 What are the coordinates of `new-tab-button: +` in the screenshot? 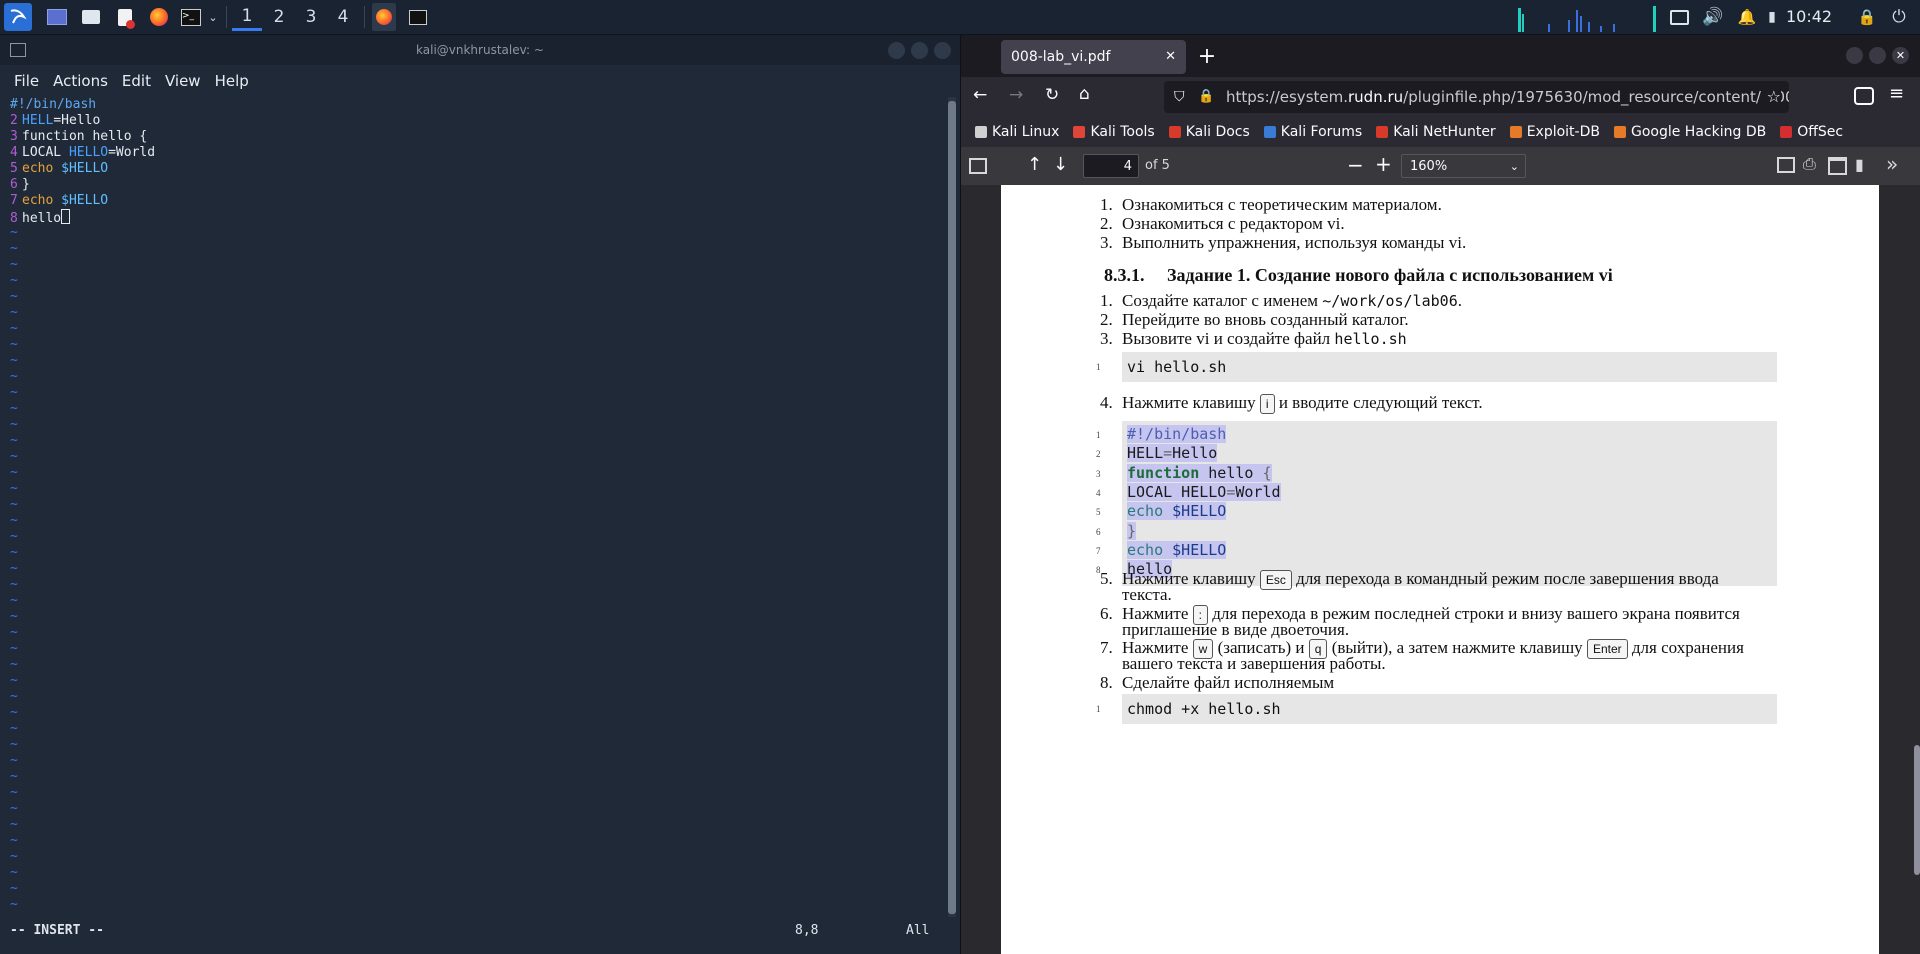 It's located at (1207, 57).